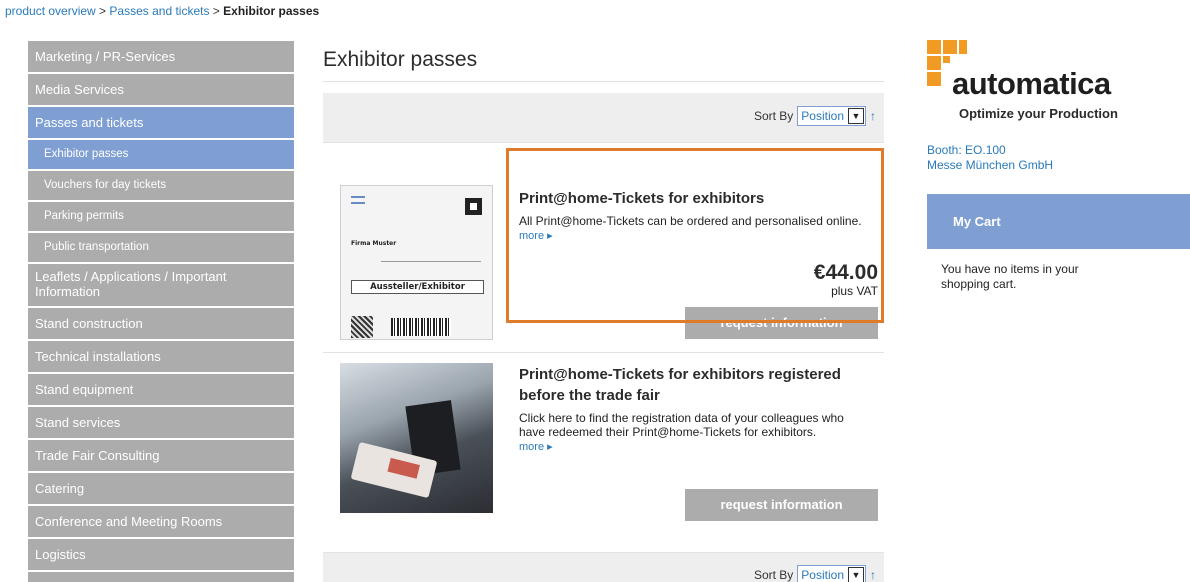  I want to click on datamatrix-icon, so click(362, 327).